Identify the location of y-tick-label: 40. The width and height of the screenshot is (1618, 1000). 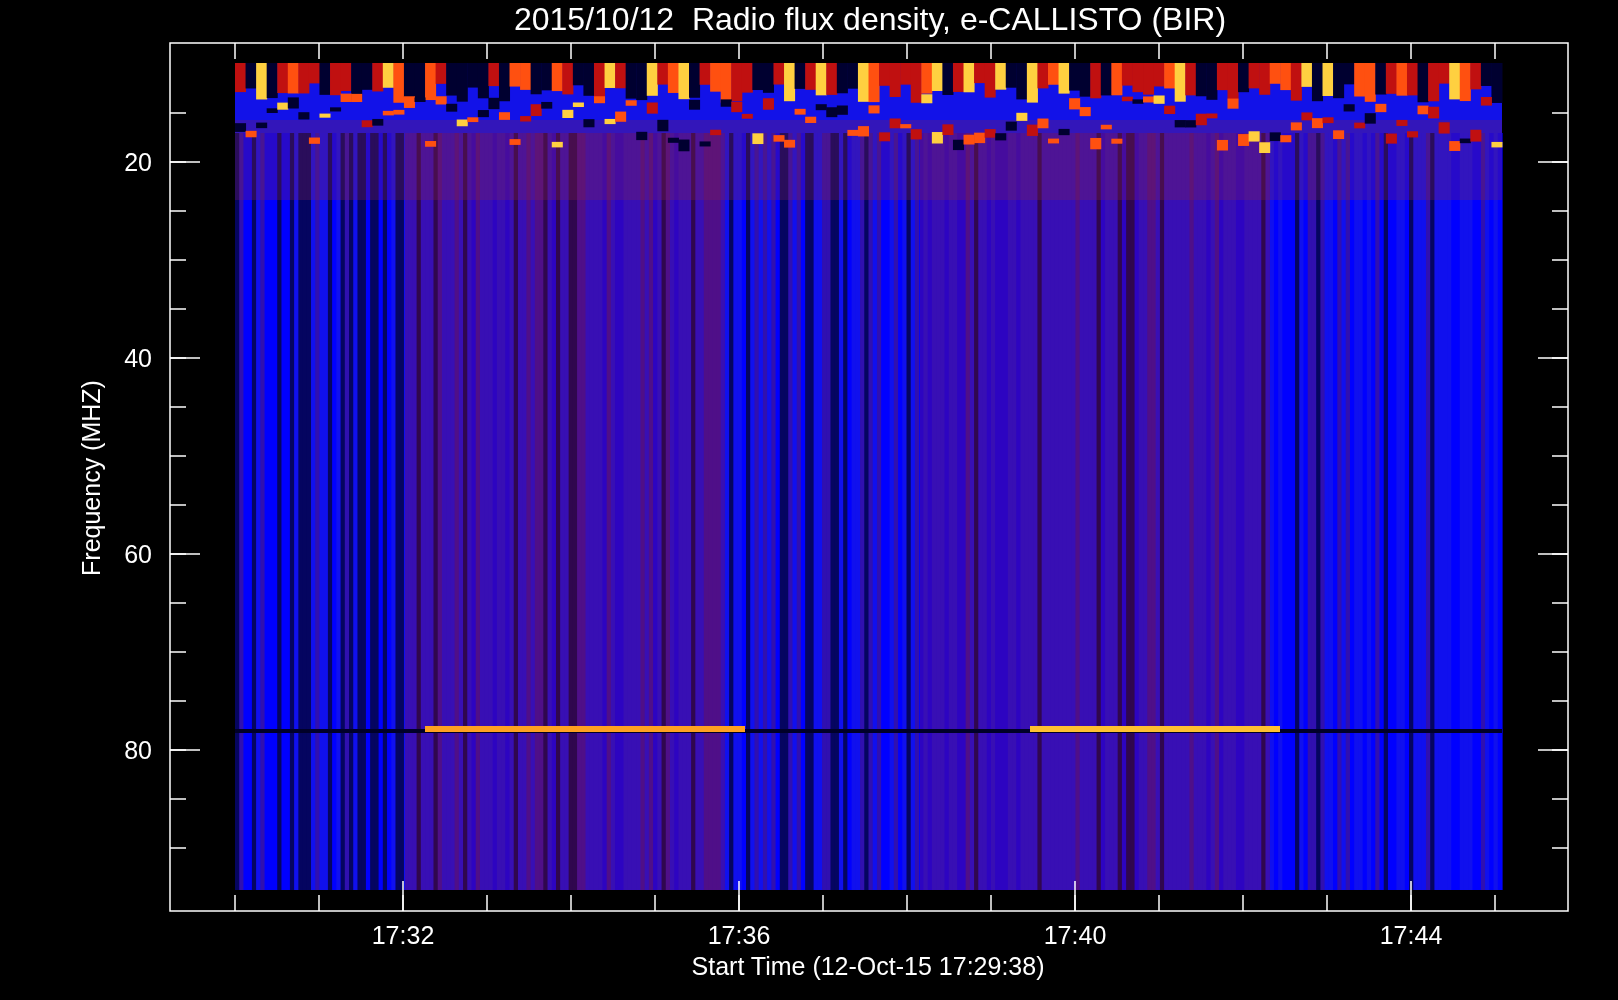
(138, 358).